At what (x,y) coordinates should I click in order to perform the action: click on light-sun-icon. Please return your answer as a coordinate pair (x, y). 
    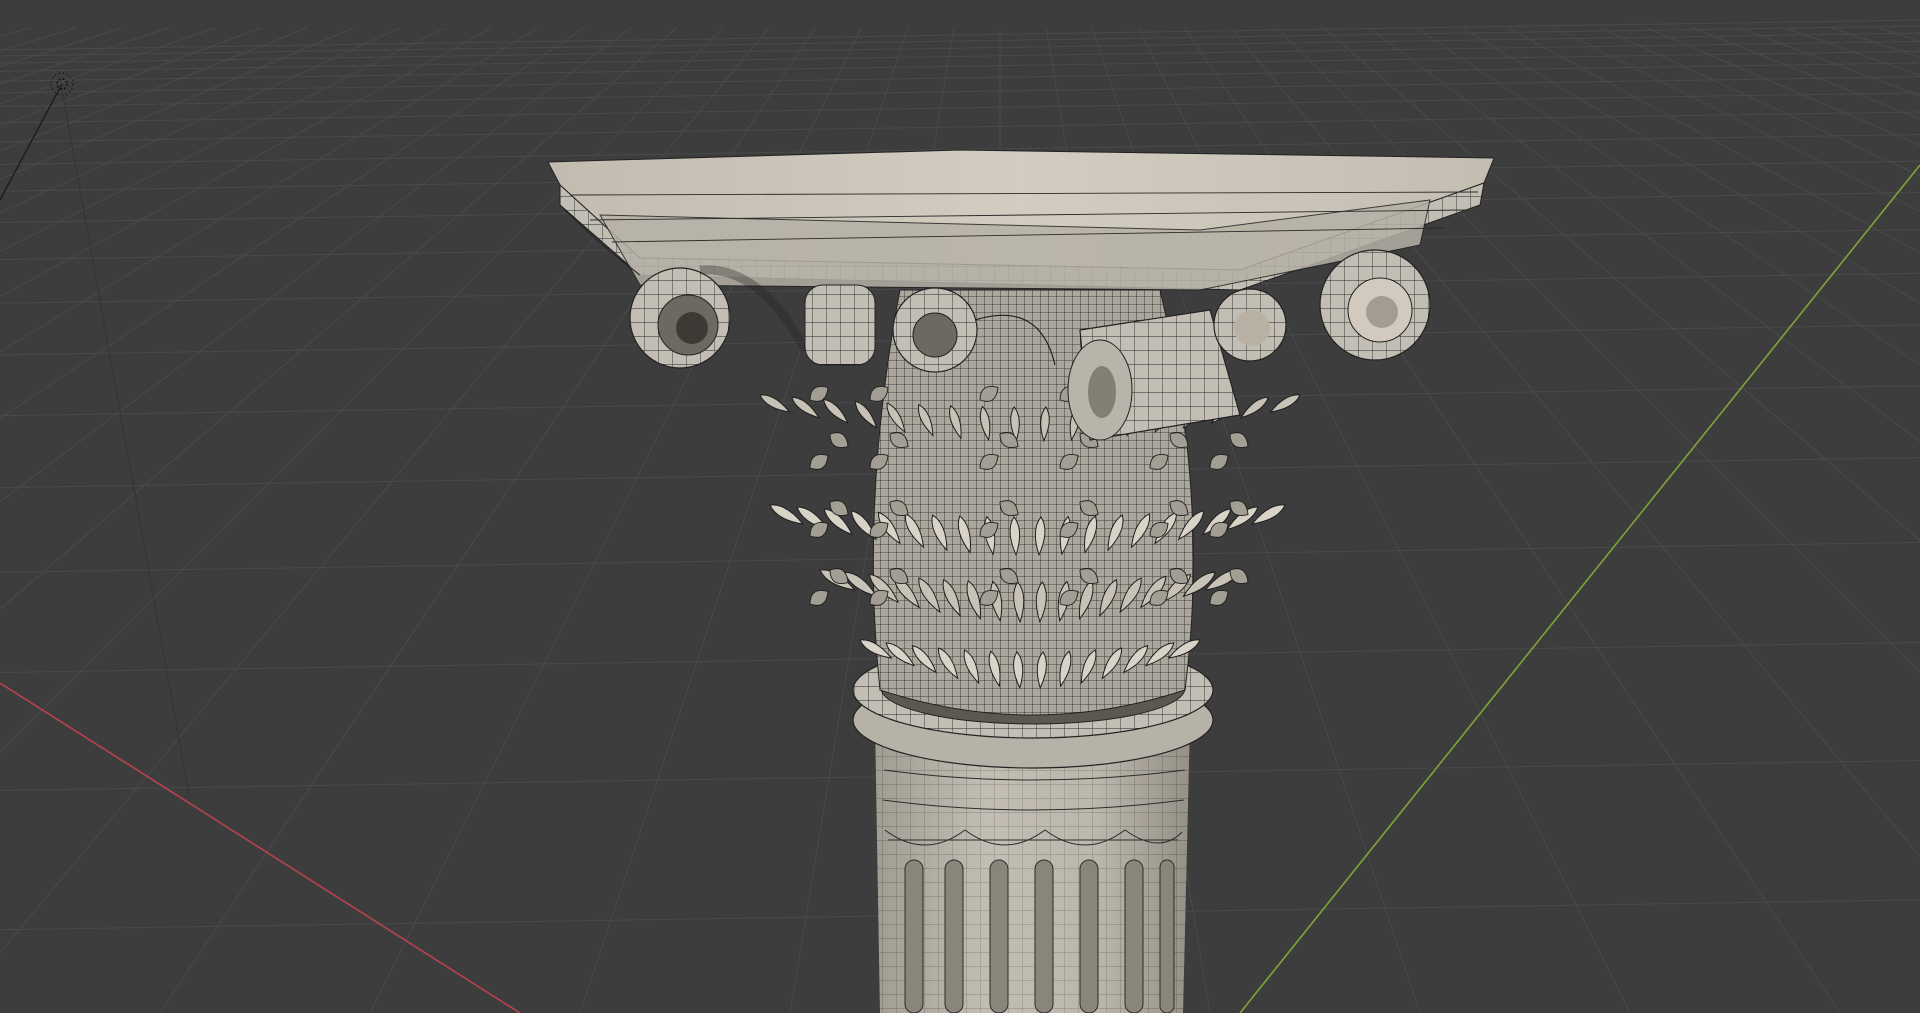
    Looking at the image, I should click on (95, 436).